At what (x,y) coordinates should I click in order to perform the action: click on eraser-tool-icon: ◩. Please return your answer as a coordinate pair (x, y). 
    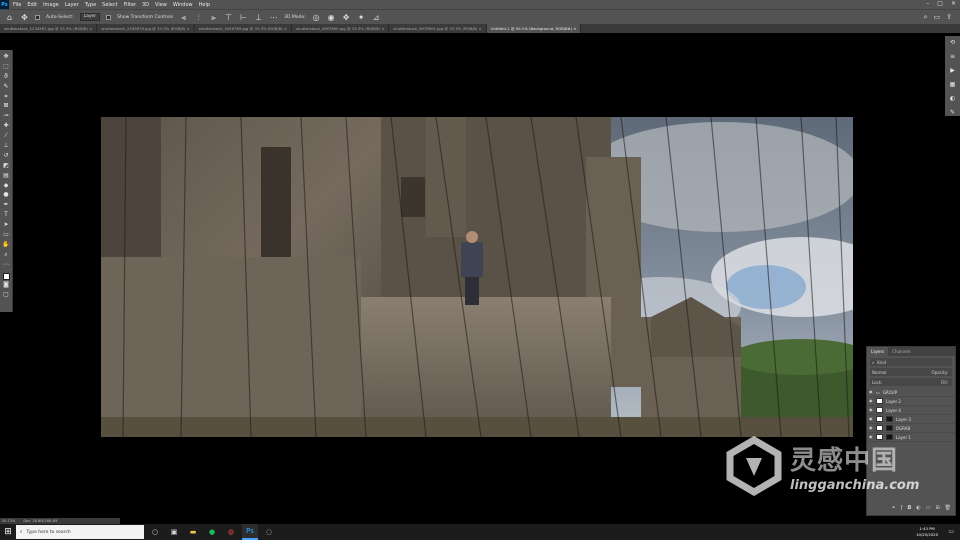
    Looking at the image, I should click on (6, 166).